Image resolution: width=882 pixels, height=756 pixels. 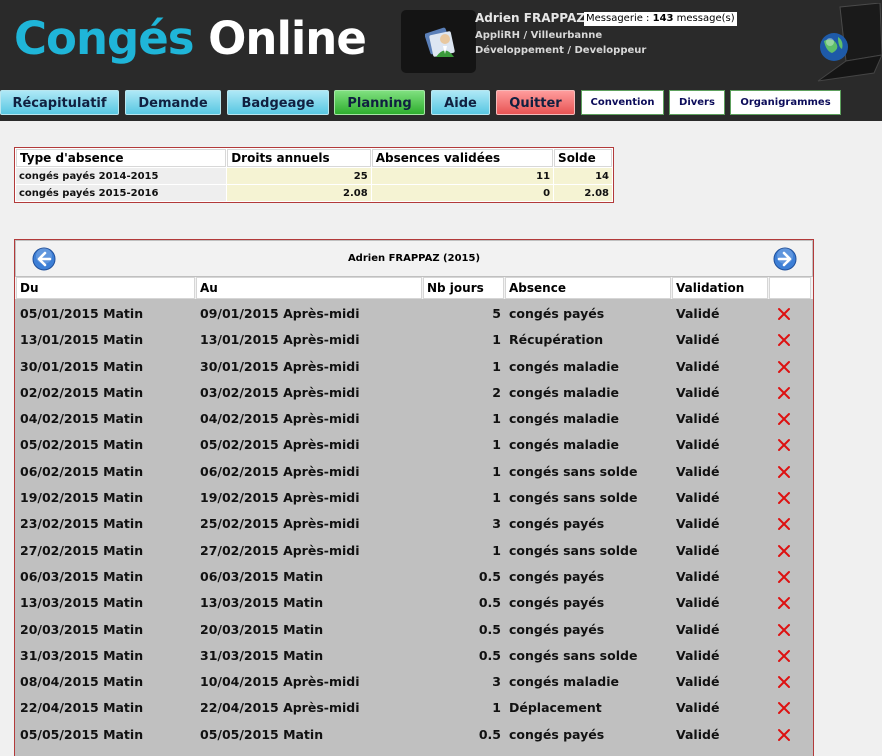 I want to click on cell-au: 05/05/2015 Matin, so click(x=262, y=734).